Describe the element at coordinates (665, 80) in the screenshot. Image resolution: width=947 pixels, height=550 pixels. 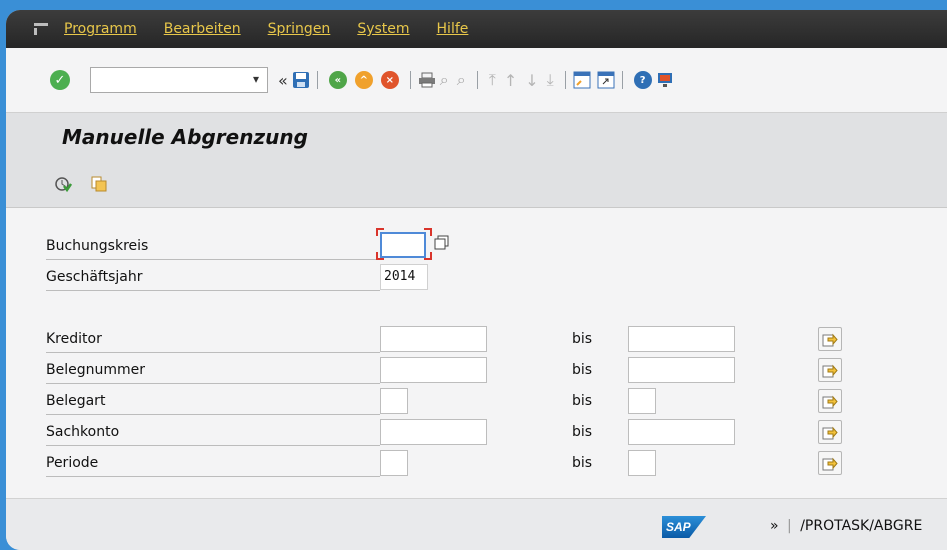
I see `customize-layout-icon` at that location.